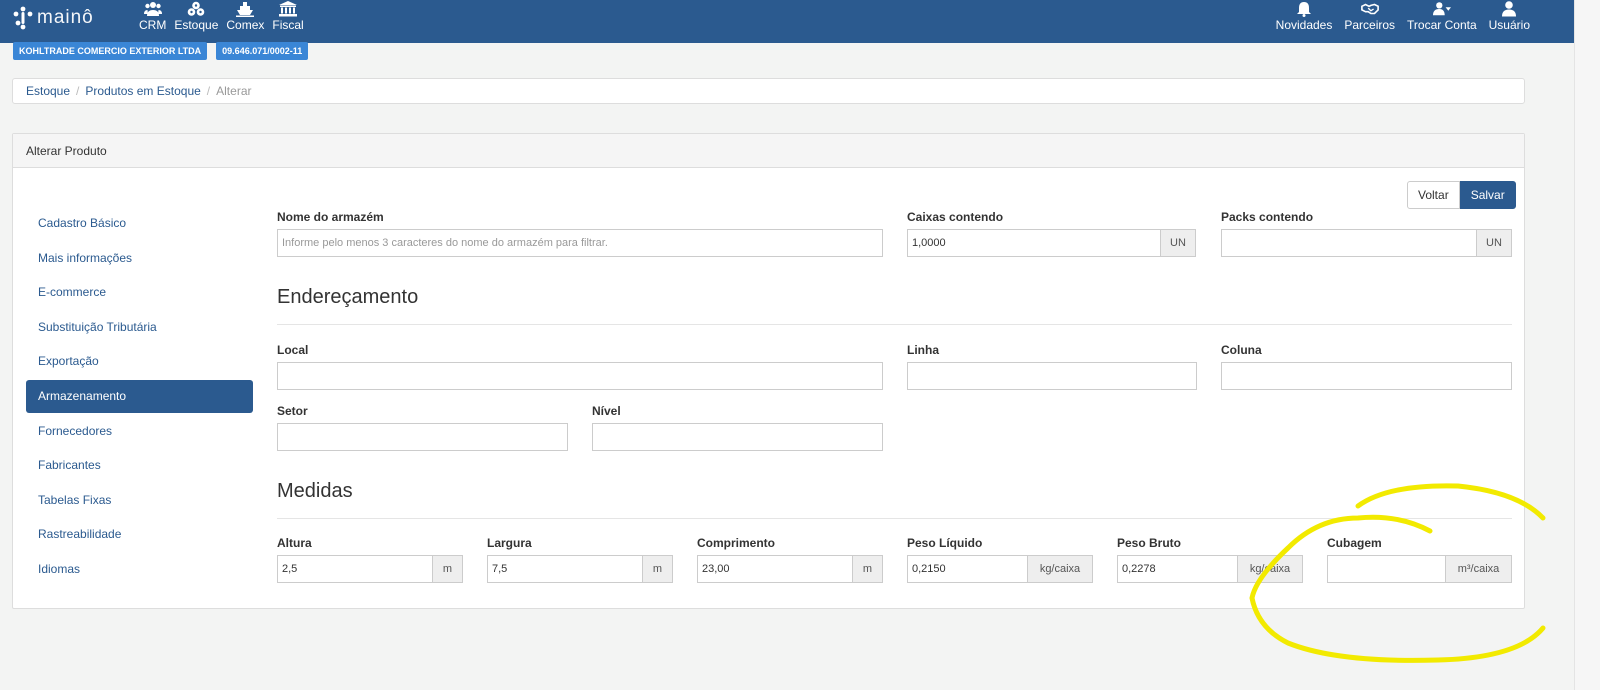  Describe the element at coordinates (139, 465) in the screenshot. I see `sidenav-item-fabricantes: Fabricantes` at that location.